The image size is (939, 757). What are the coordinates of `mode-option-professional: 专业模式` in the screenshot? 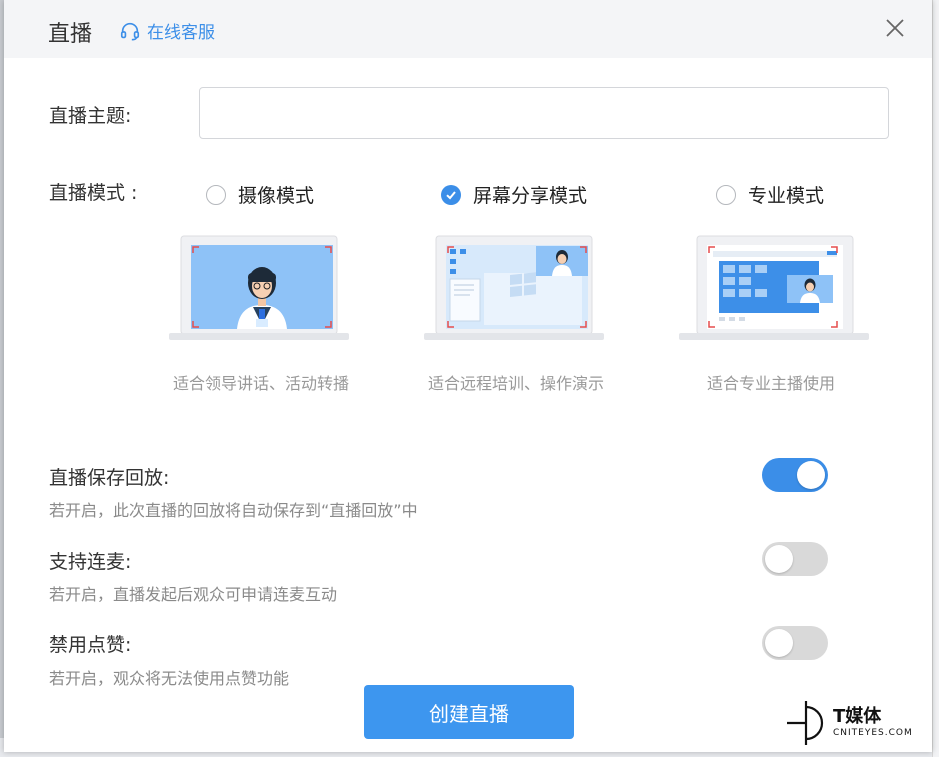 It's located at (770, 194).